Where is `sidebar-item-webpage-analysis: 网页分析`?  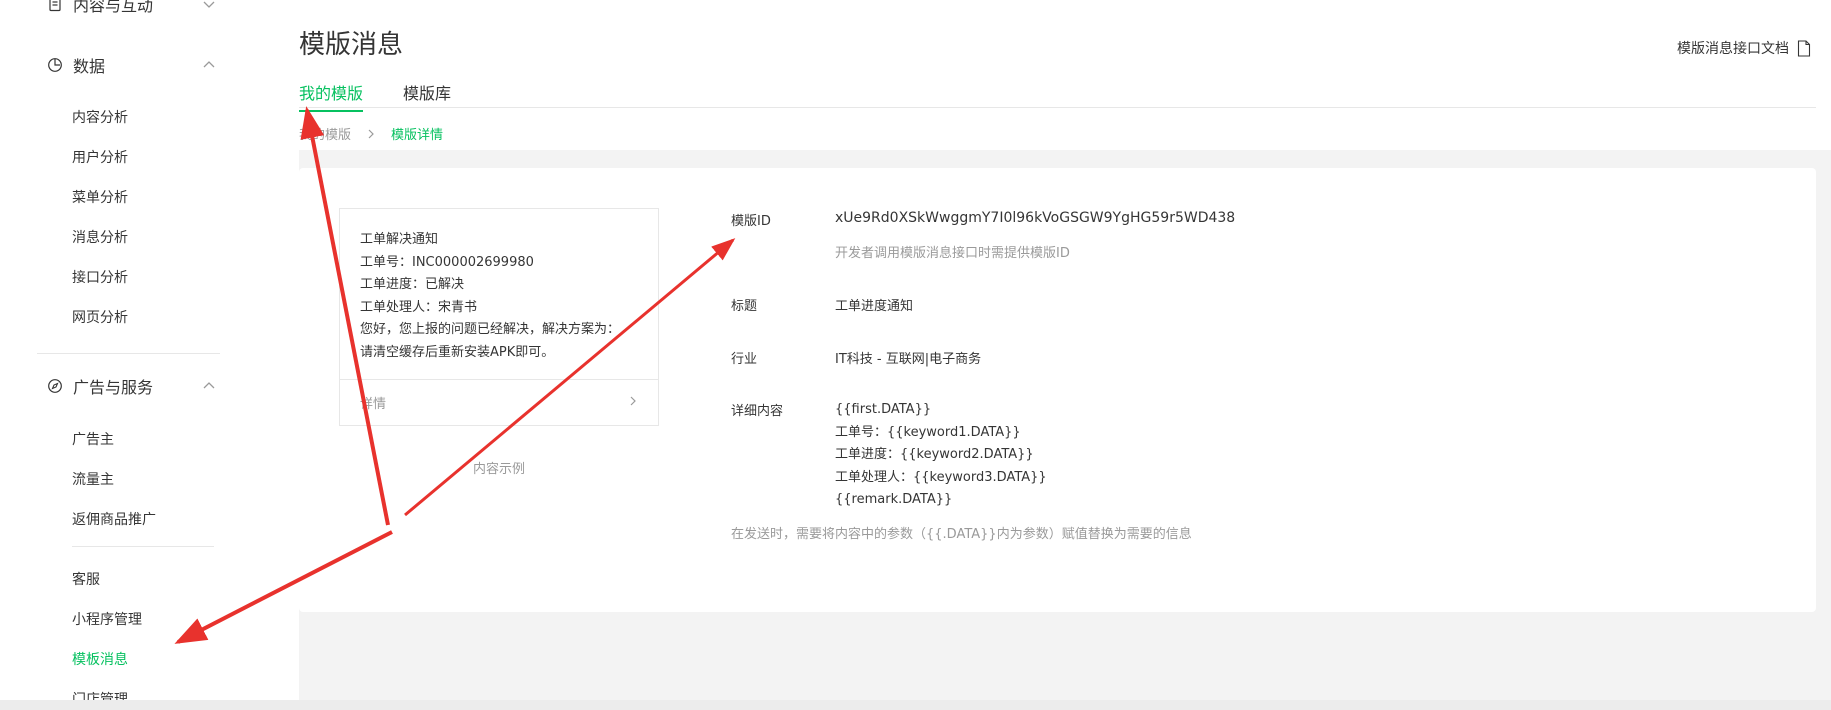
sidebar-item-webpage-analysis: 网页分析 is located at coordinates (100, 317).